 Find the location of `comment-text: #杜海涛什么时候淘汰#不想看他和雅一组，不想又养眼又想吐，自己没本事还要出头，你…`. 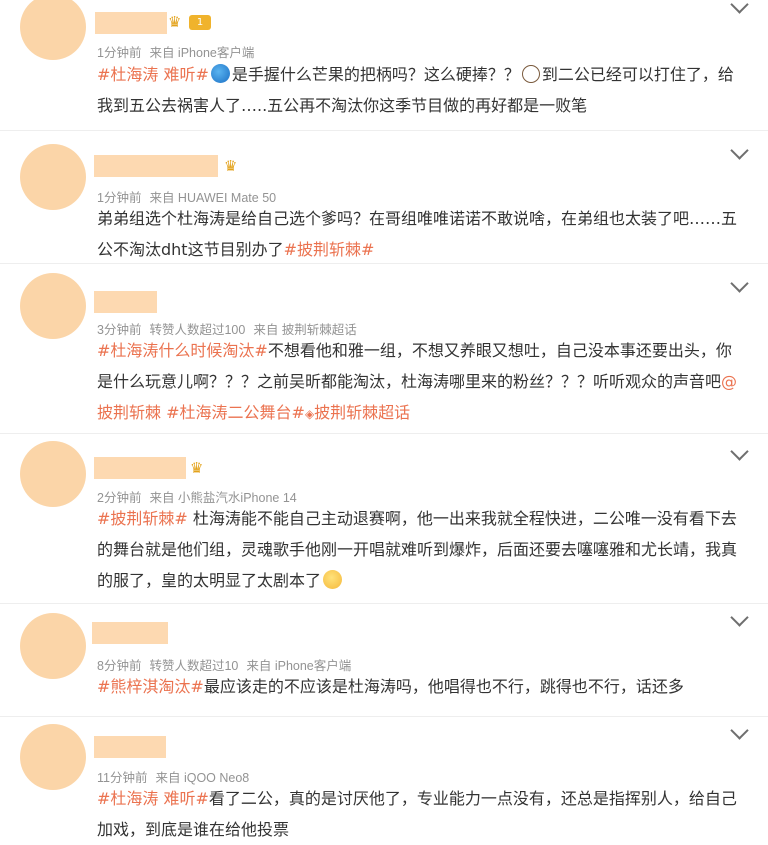

comment-text: #杜海涛什么时候淘汰#不想看他和雅一组，不想又养眼又想吐，自己没本事还要出头，你… is located at coordinates (421, 382).